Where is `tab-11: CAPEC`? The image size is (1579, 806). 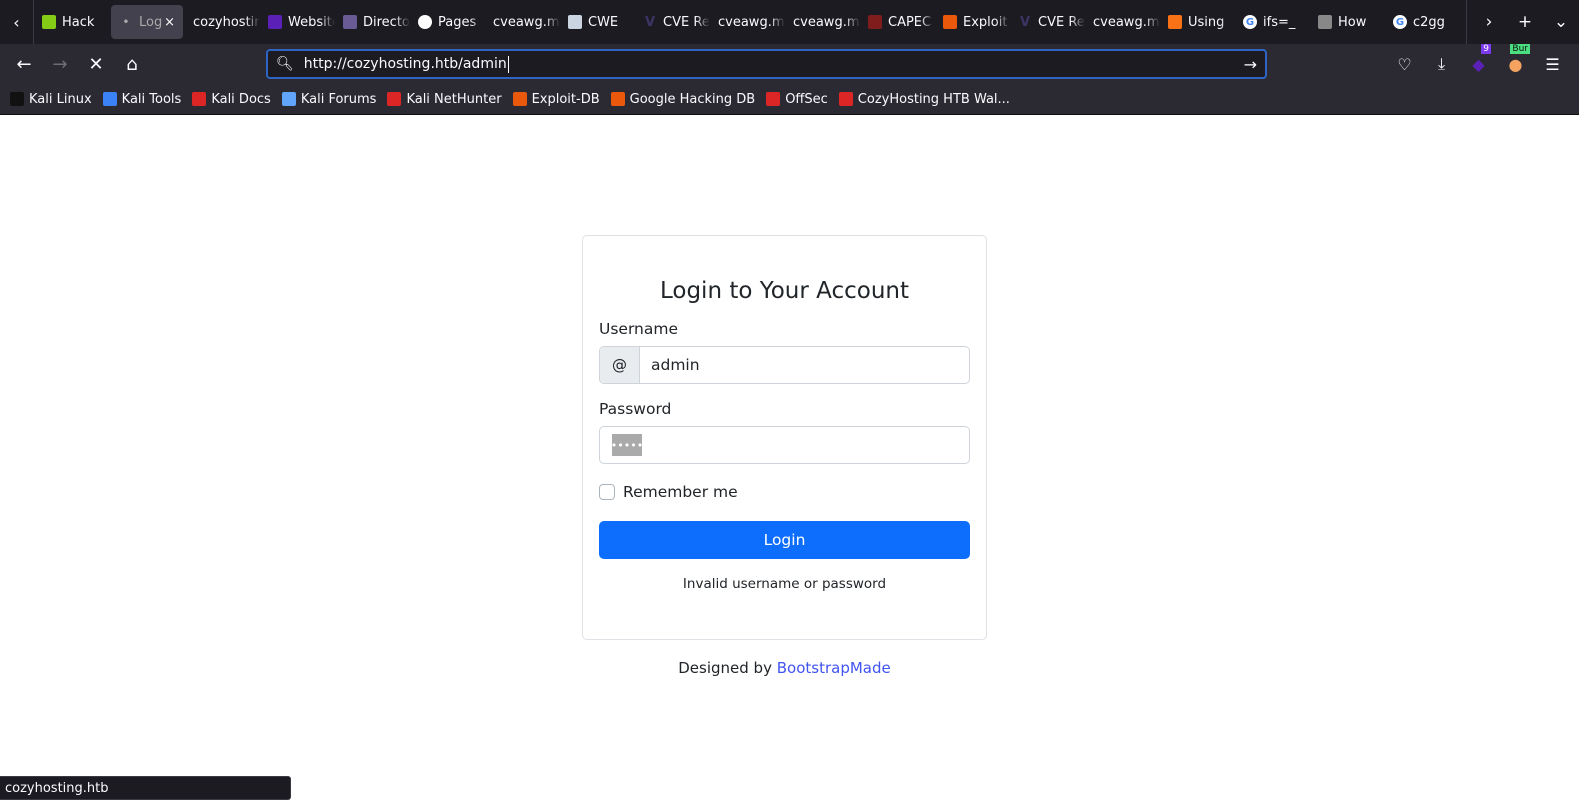
tab-11: CAPEC is located at coordinates (897, 22).